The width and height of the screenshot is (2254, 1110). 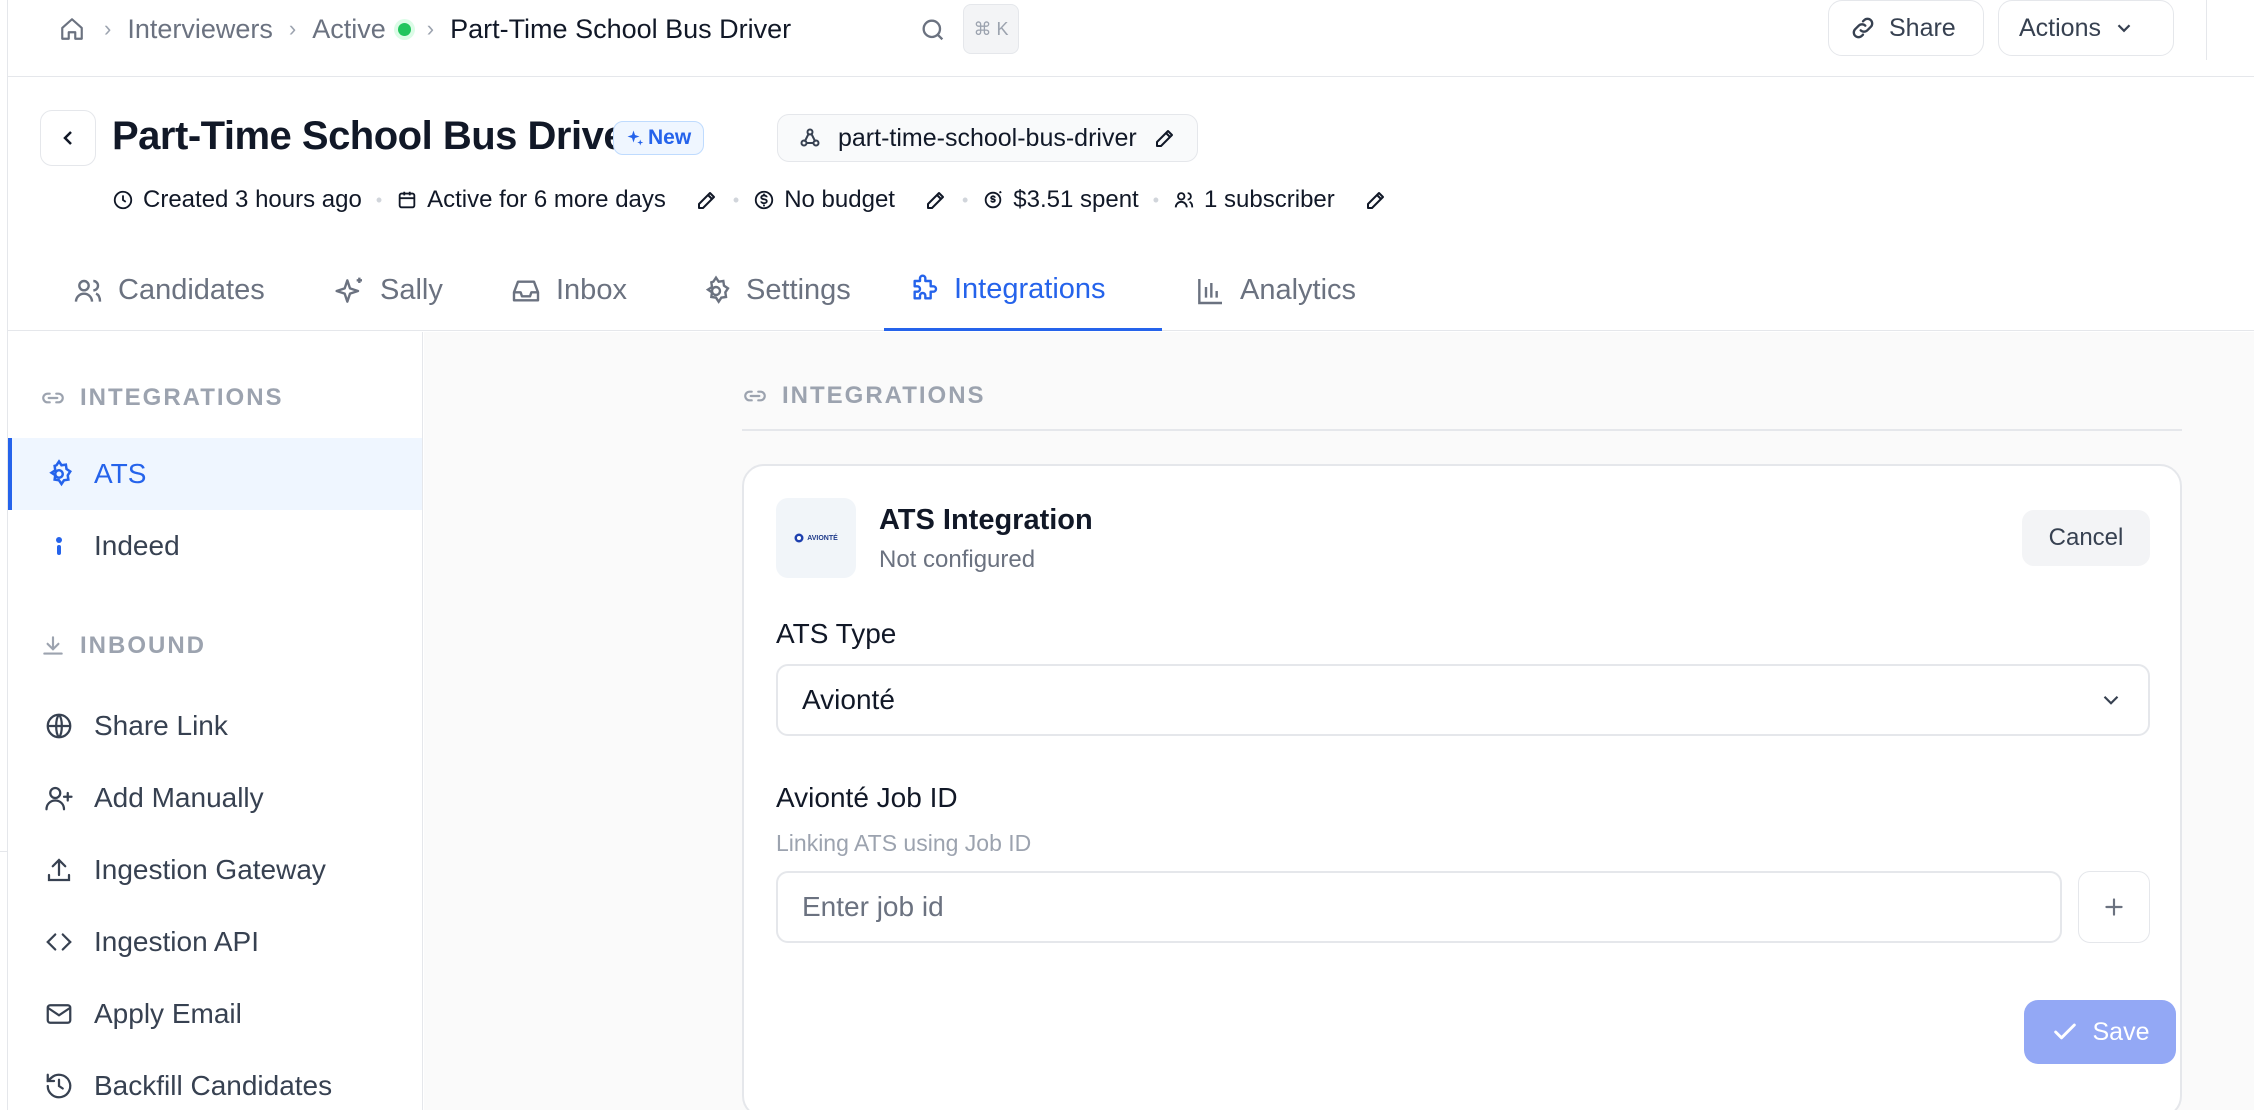 What do you see at coordinates (810, 138) in the screenshot?
I see `webhook-icon` at bounding box center [810, 138].